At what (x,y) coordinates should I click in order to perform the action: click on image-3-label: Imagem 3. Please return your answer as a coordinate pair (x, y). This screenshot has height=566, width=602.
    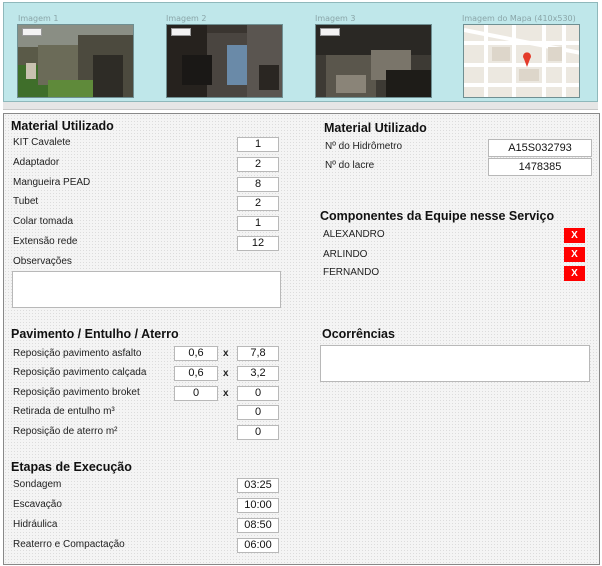
    Looking at the image, I should click on (335, 18).